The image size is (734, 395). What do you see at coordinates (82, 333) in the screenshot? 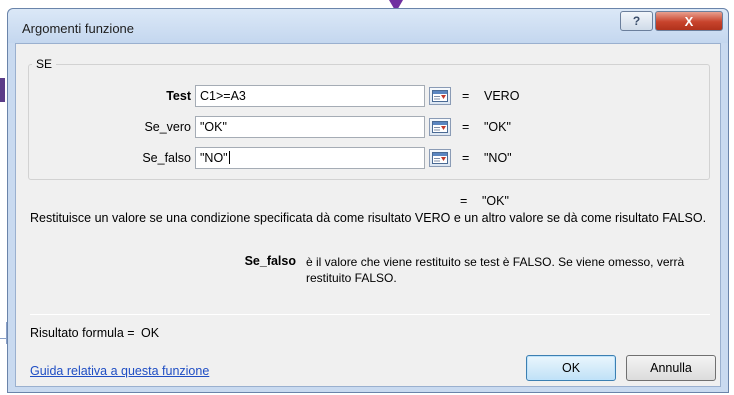
I see `formula-result-label: Risultato formula =` at bounding box center [82, 333].